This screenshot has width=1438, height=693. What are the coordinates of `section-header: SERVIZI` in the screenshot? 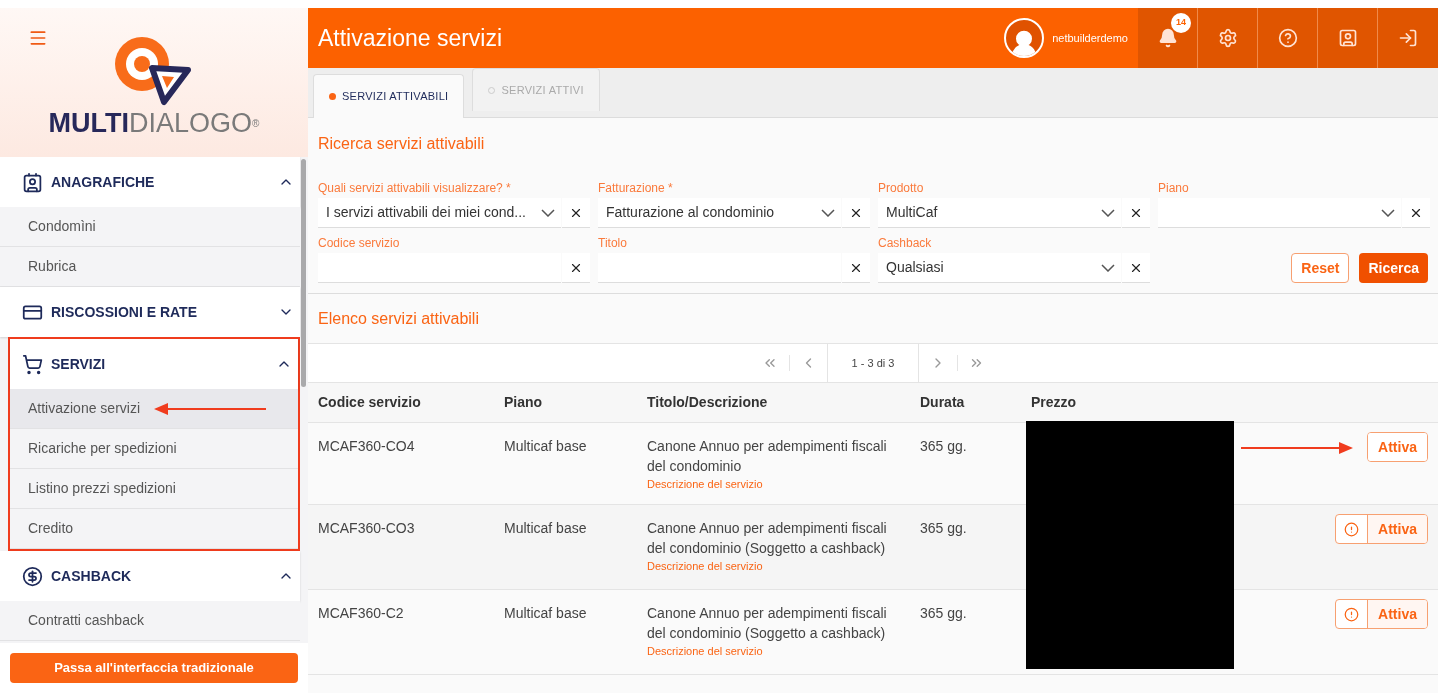 It's located at (154, 364).